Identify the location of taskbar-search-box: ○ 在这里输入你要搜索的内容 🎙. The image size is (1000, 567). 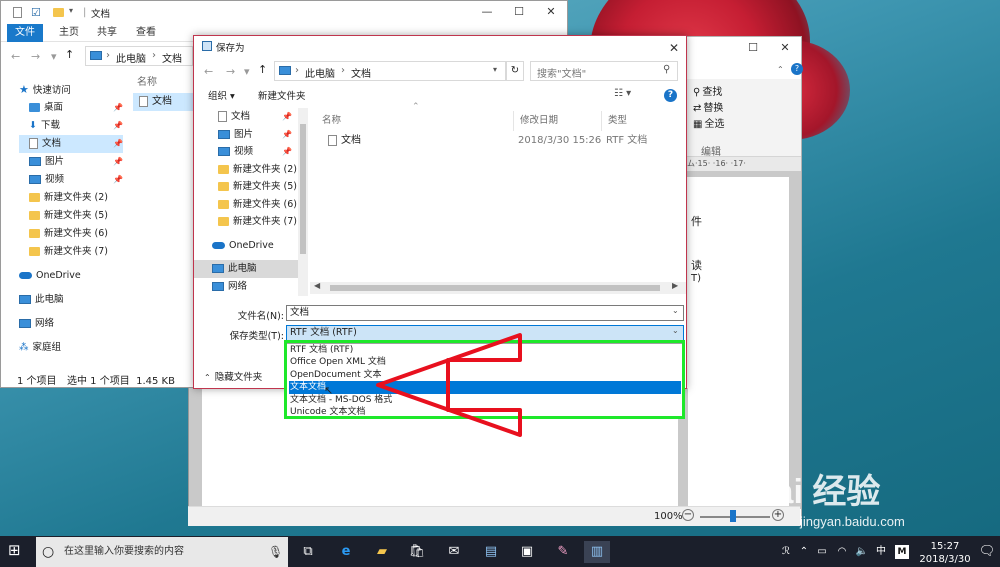
(162, 552).